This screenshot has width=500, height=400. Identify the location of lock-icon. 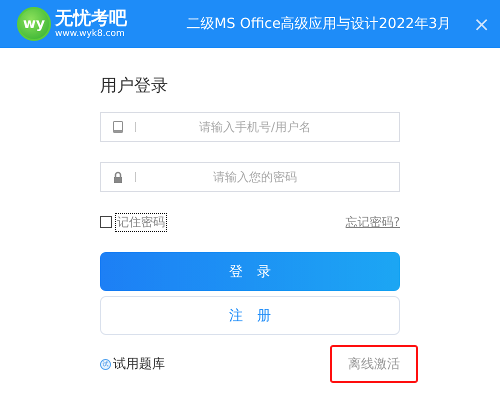
(118, 177).